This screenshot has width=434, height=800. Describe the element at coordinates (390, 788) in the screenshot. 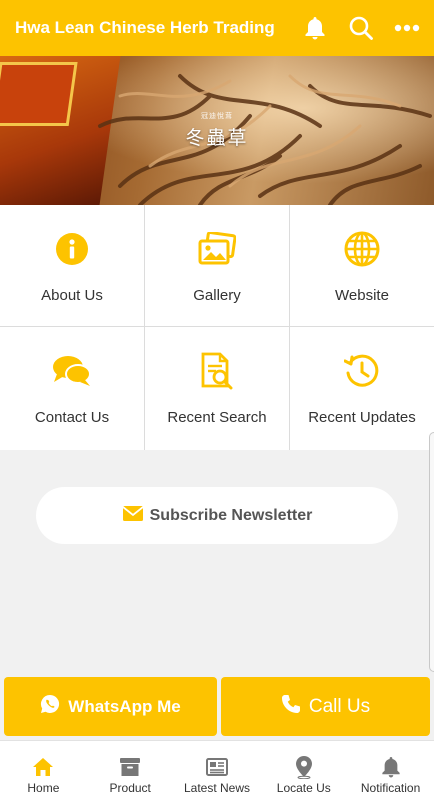

I see `tab-label: Notification` at that location.